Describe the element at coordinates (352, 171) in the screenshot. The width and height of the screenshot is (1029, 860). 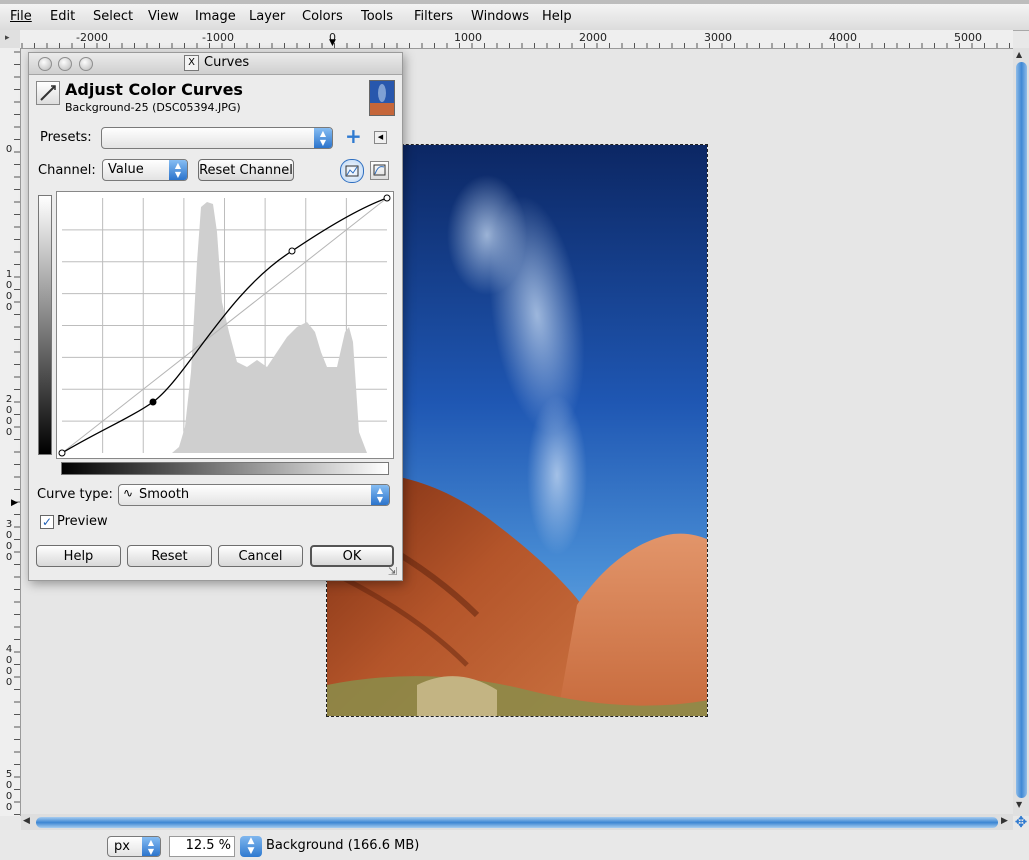
I see `linear-histogram-icon` at that location.